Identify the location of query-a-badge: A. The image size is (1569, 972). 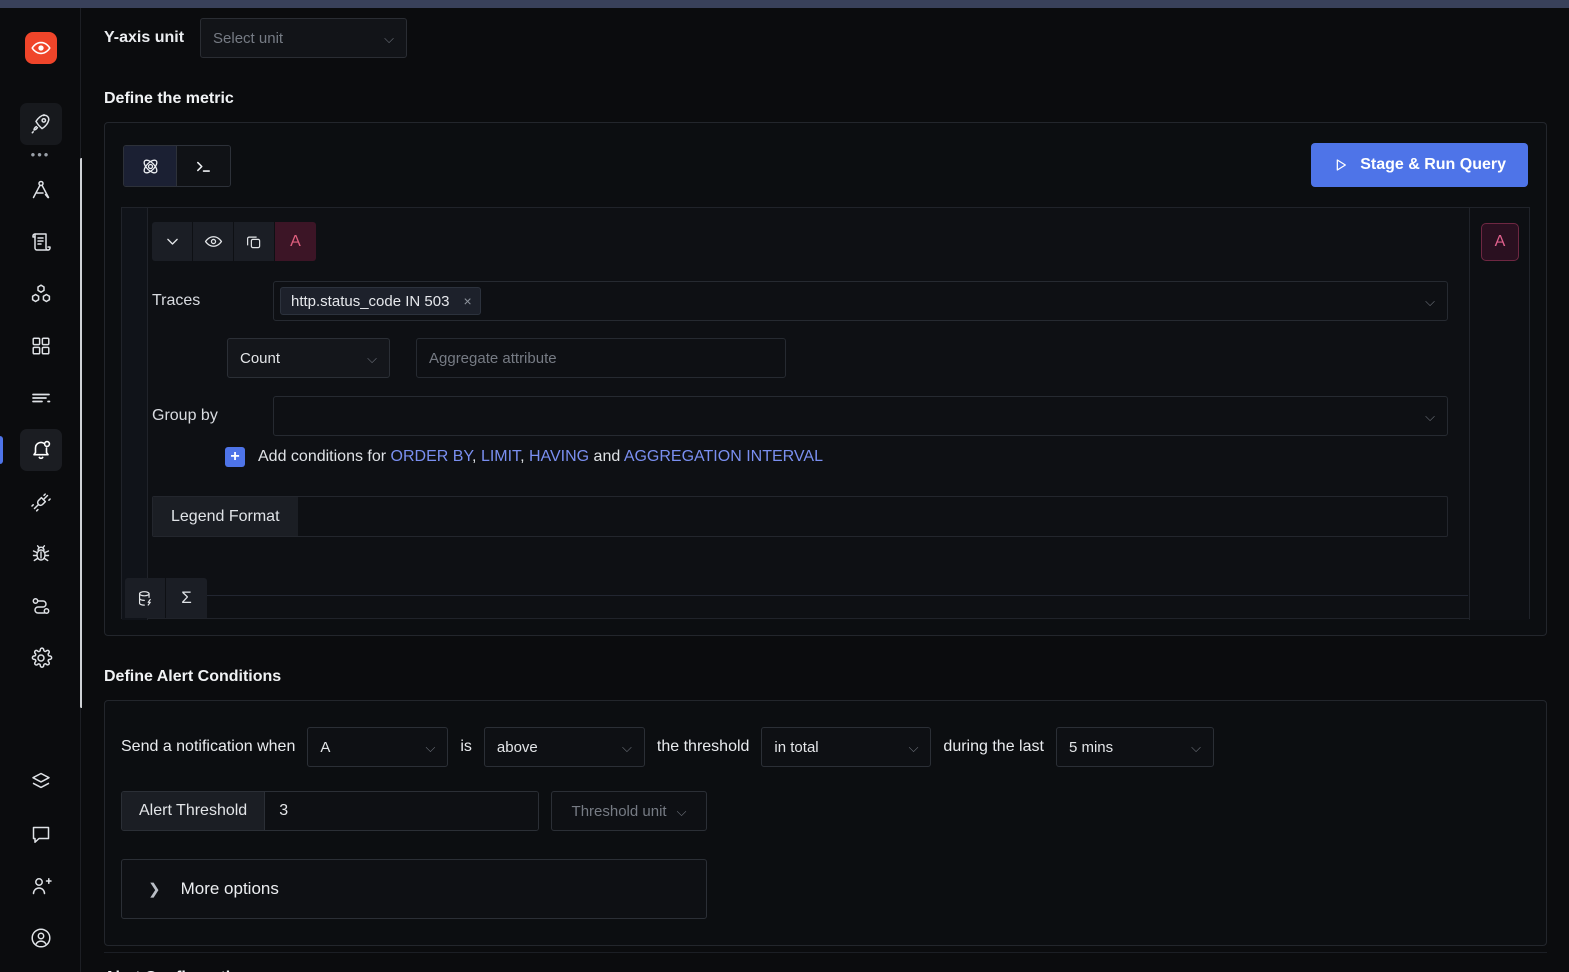
(1500, 242).